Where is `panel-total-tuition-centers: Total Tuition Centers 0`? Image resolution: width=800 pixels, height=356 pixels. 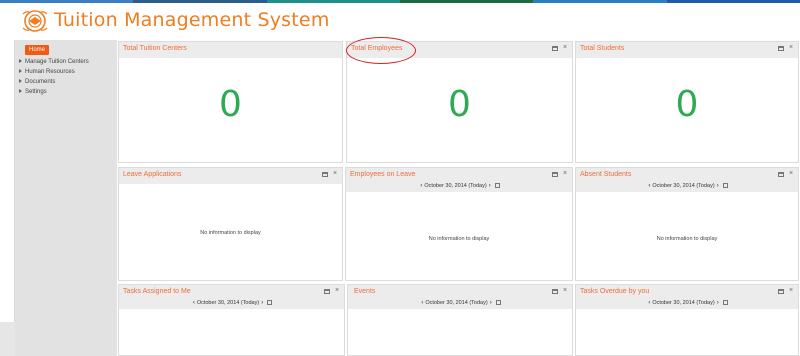
panel-total-tuition-centers: Total Tuition Centers 0 is located at coordinates (230, 102).